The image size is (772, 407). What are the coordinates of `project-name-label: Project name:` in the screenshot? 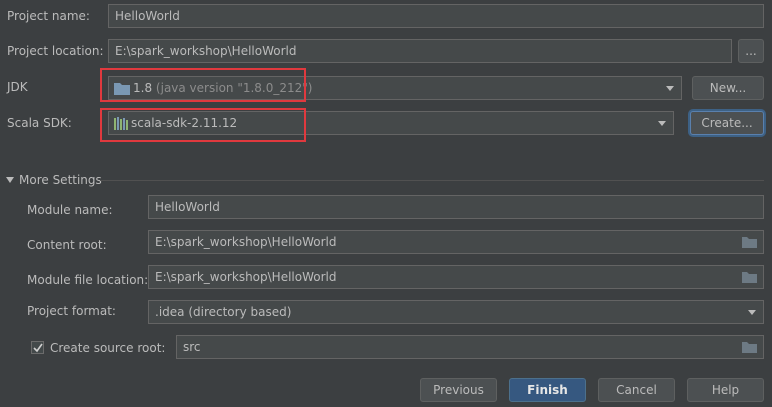 It's located at (48, 16).